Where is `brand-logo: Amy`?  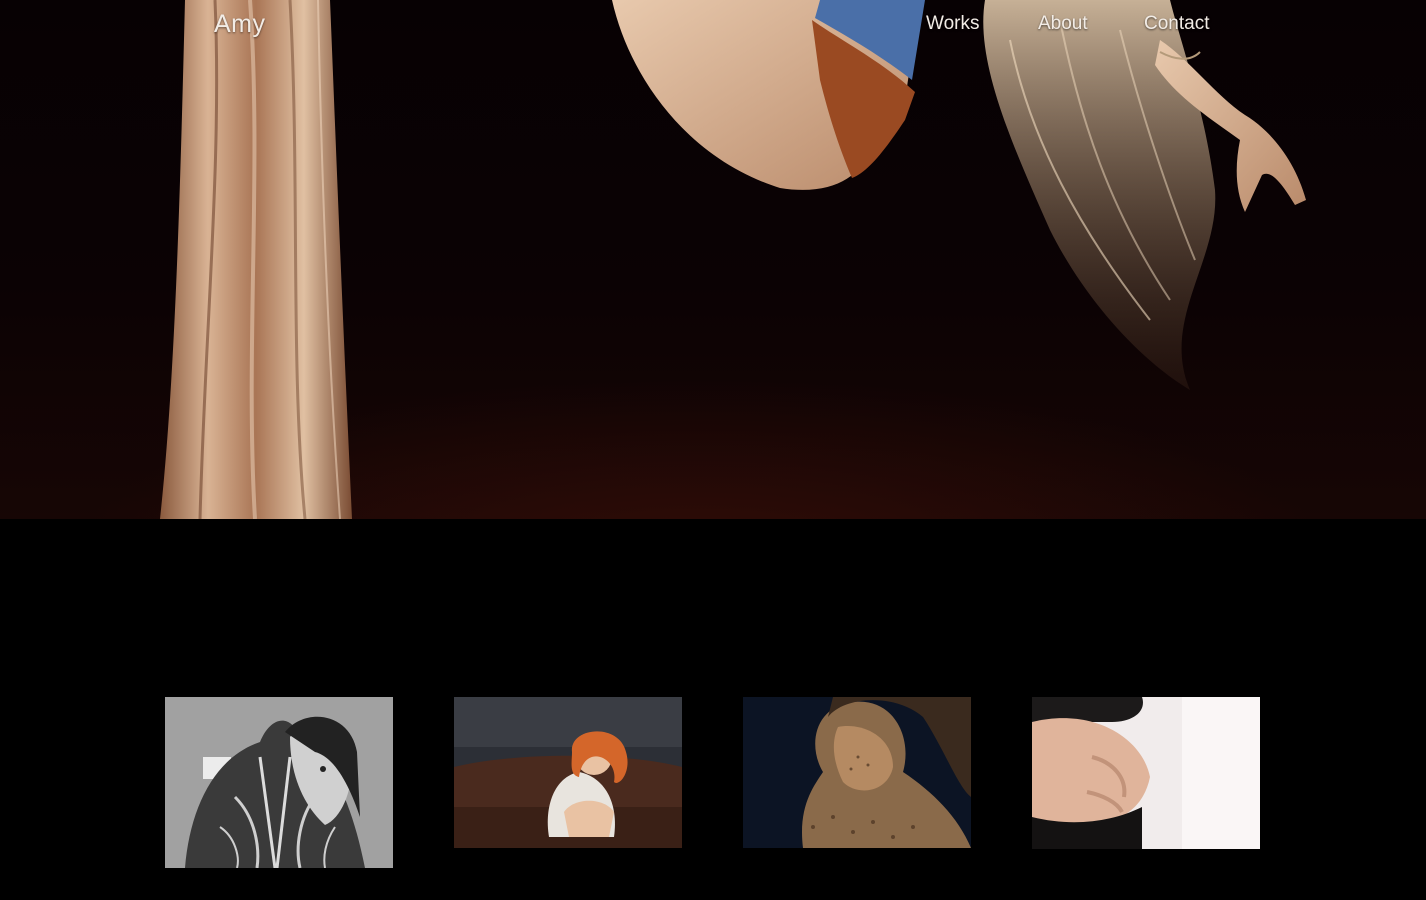 brand-logo: Amy is located at coordinates (240, 24).